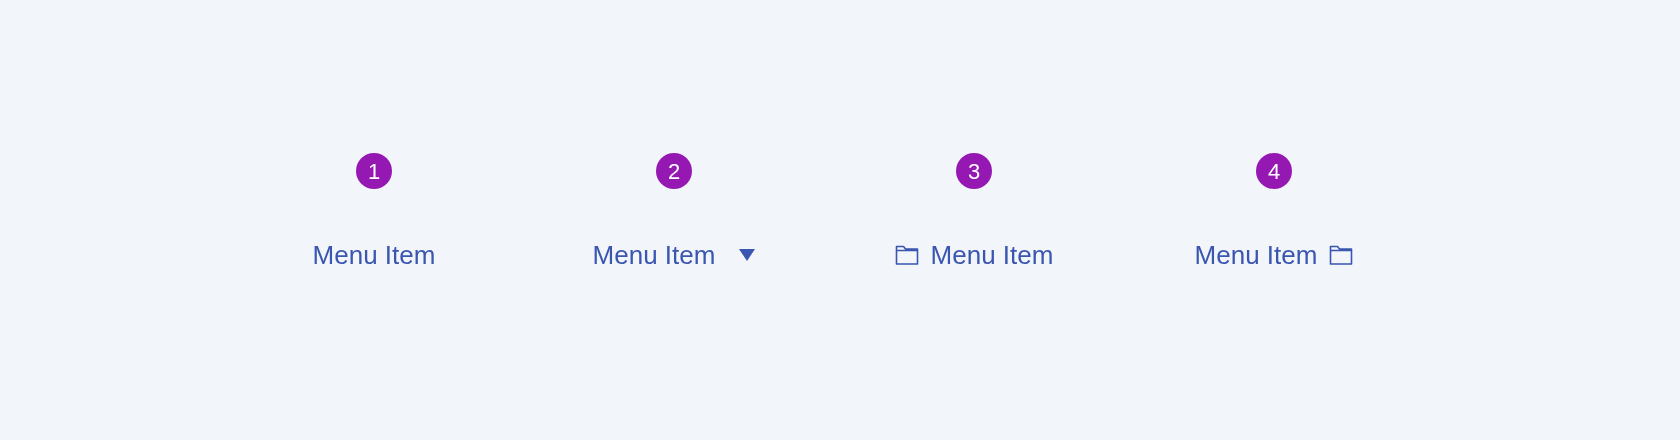 This screenshot has width=1680, height=440. What do you see at coordinates (674, 171) in the screenshot?
I see `number-badge: 2` at bounding box center [674, 171].